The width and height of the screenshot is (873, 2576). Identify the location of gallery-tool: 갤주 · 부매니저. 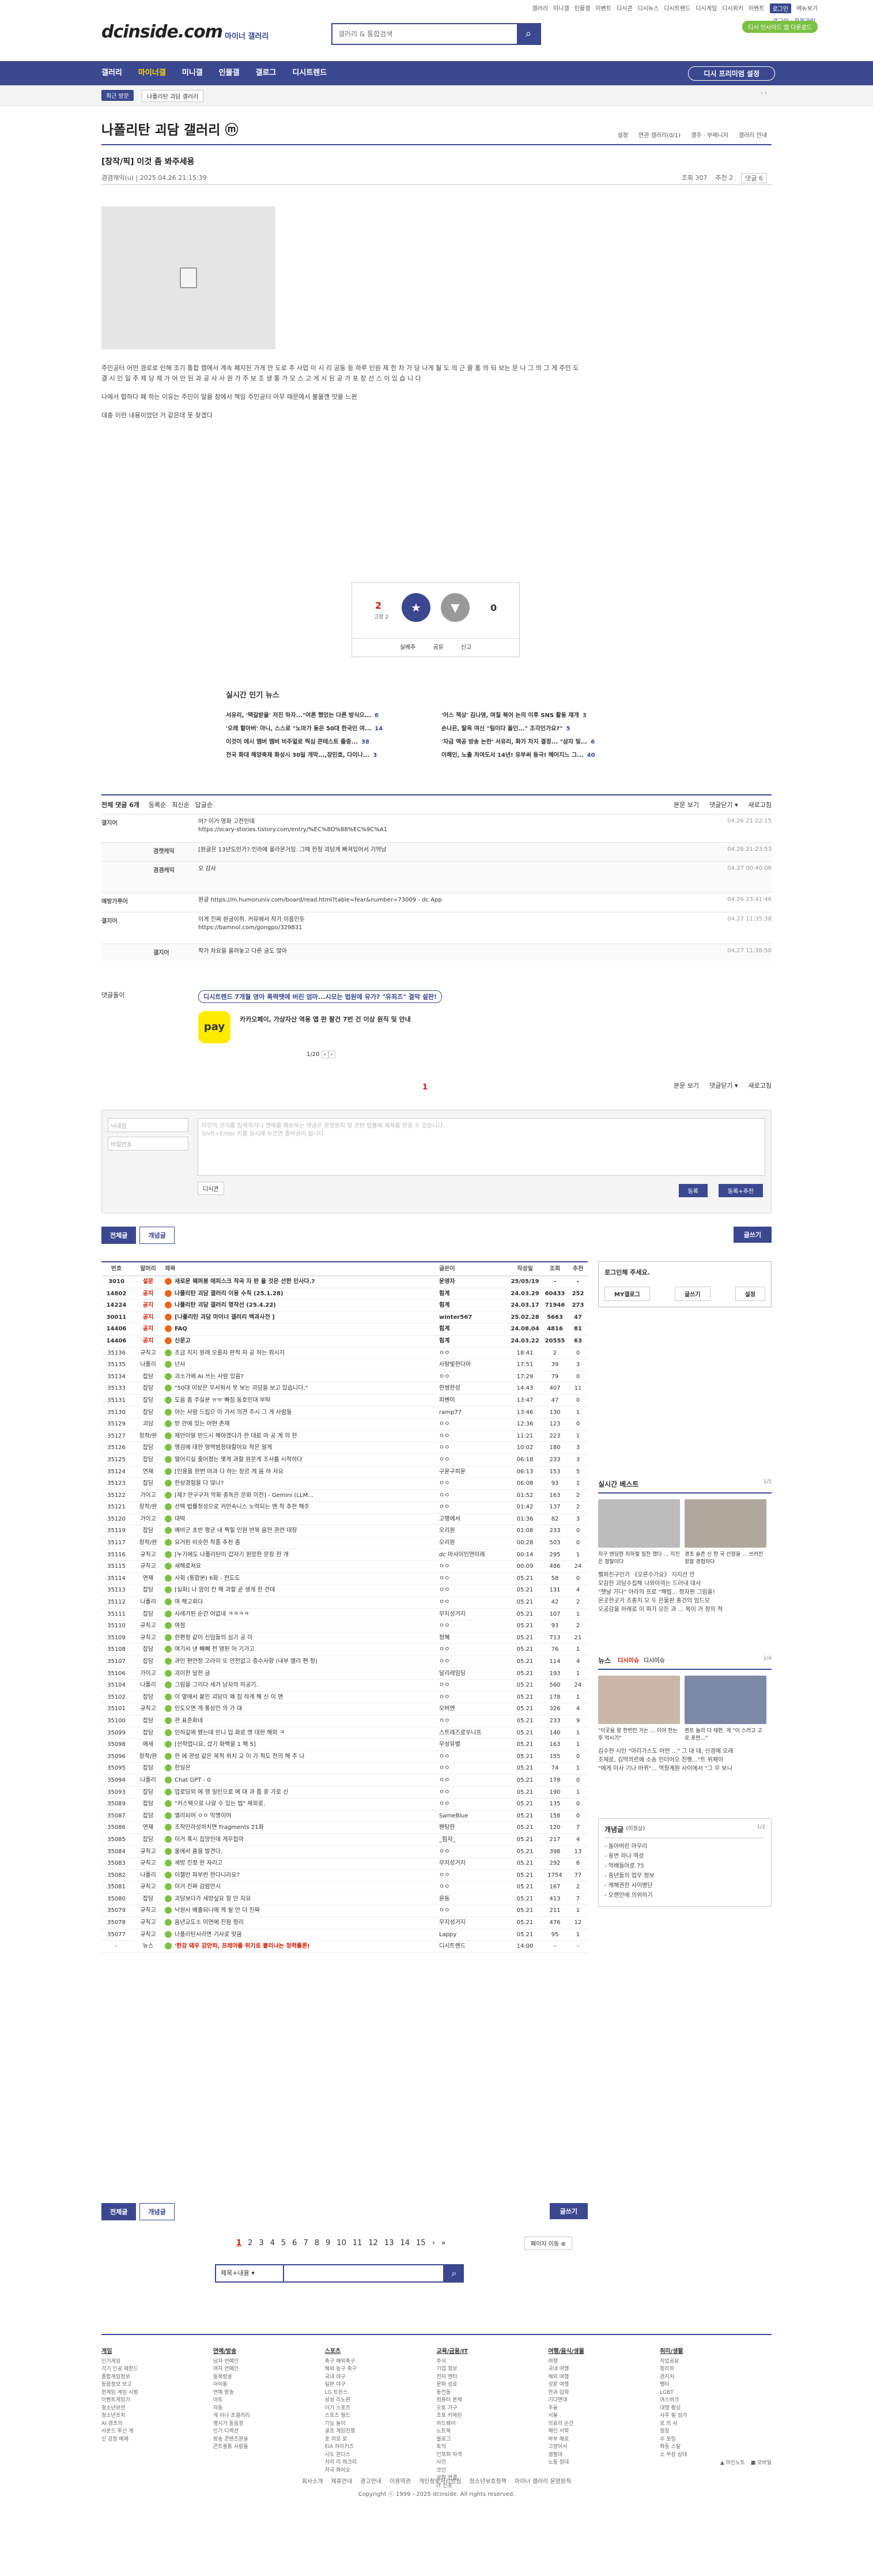
(709, 134).